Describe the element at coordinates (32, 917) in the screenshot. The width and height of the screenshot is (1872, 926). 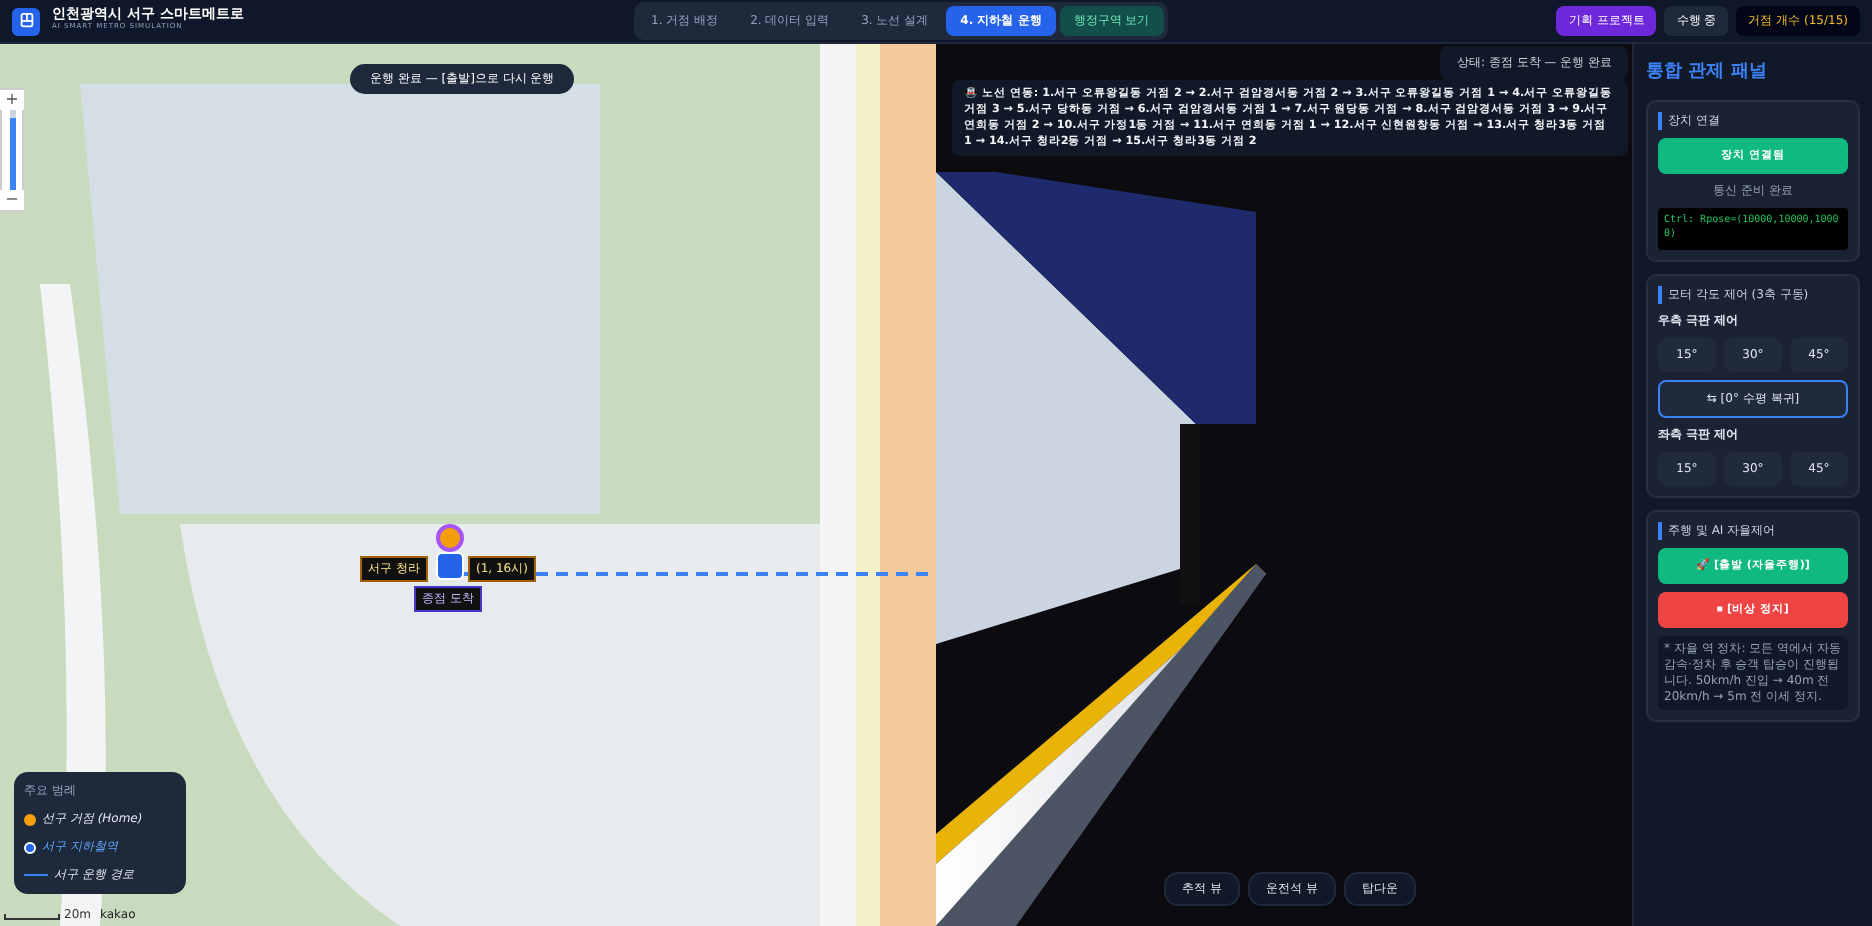
I see `scale-bar-icon` at that location.